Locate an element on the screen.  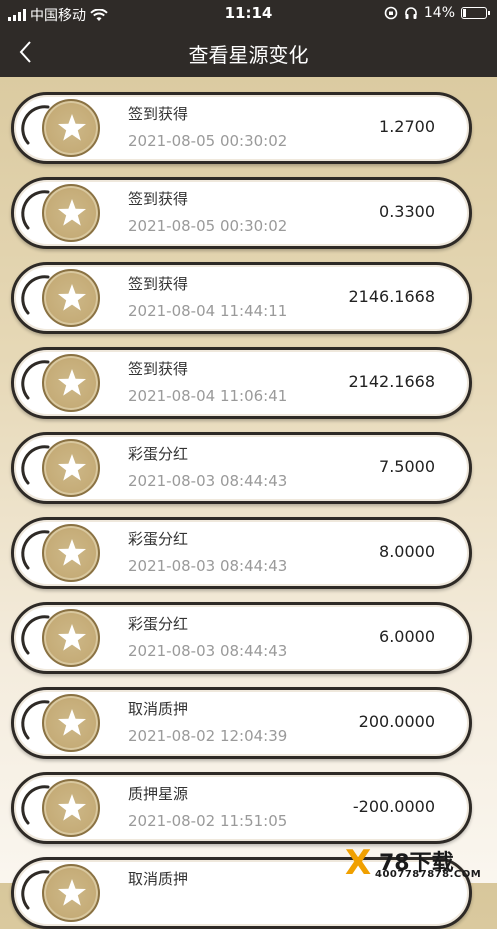
record-item: 签到获得 2021-08-05 00:30:02 0.3300 is located at coordinates (241, 213).